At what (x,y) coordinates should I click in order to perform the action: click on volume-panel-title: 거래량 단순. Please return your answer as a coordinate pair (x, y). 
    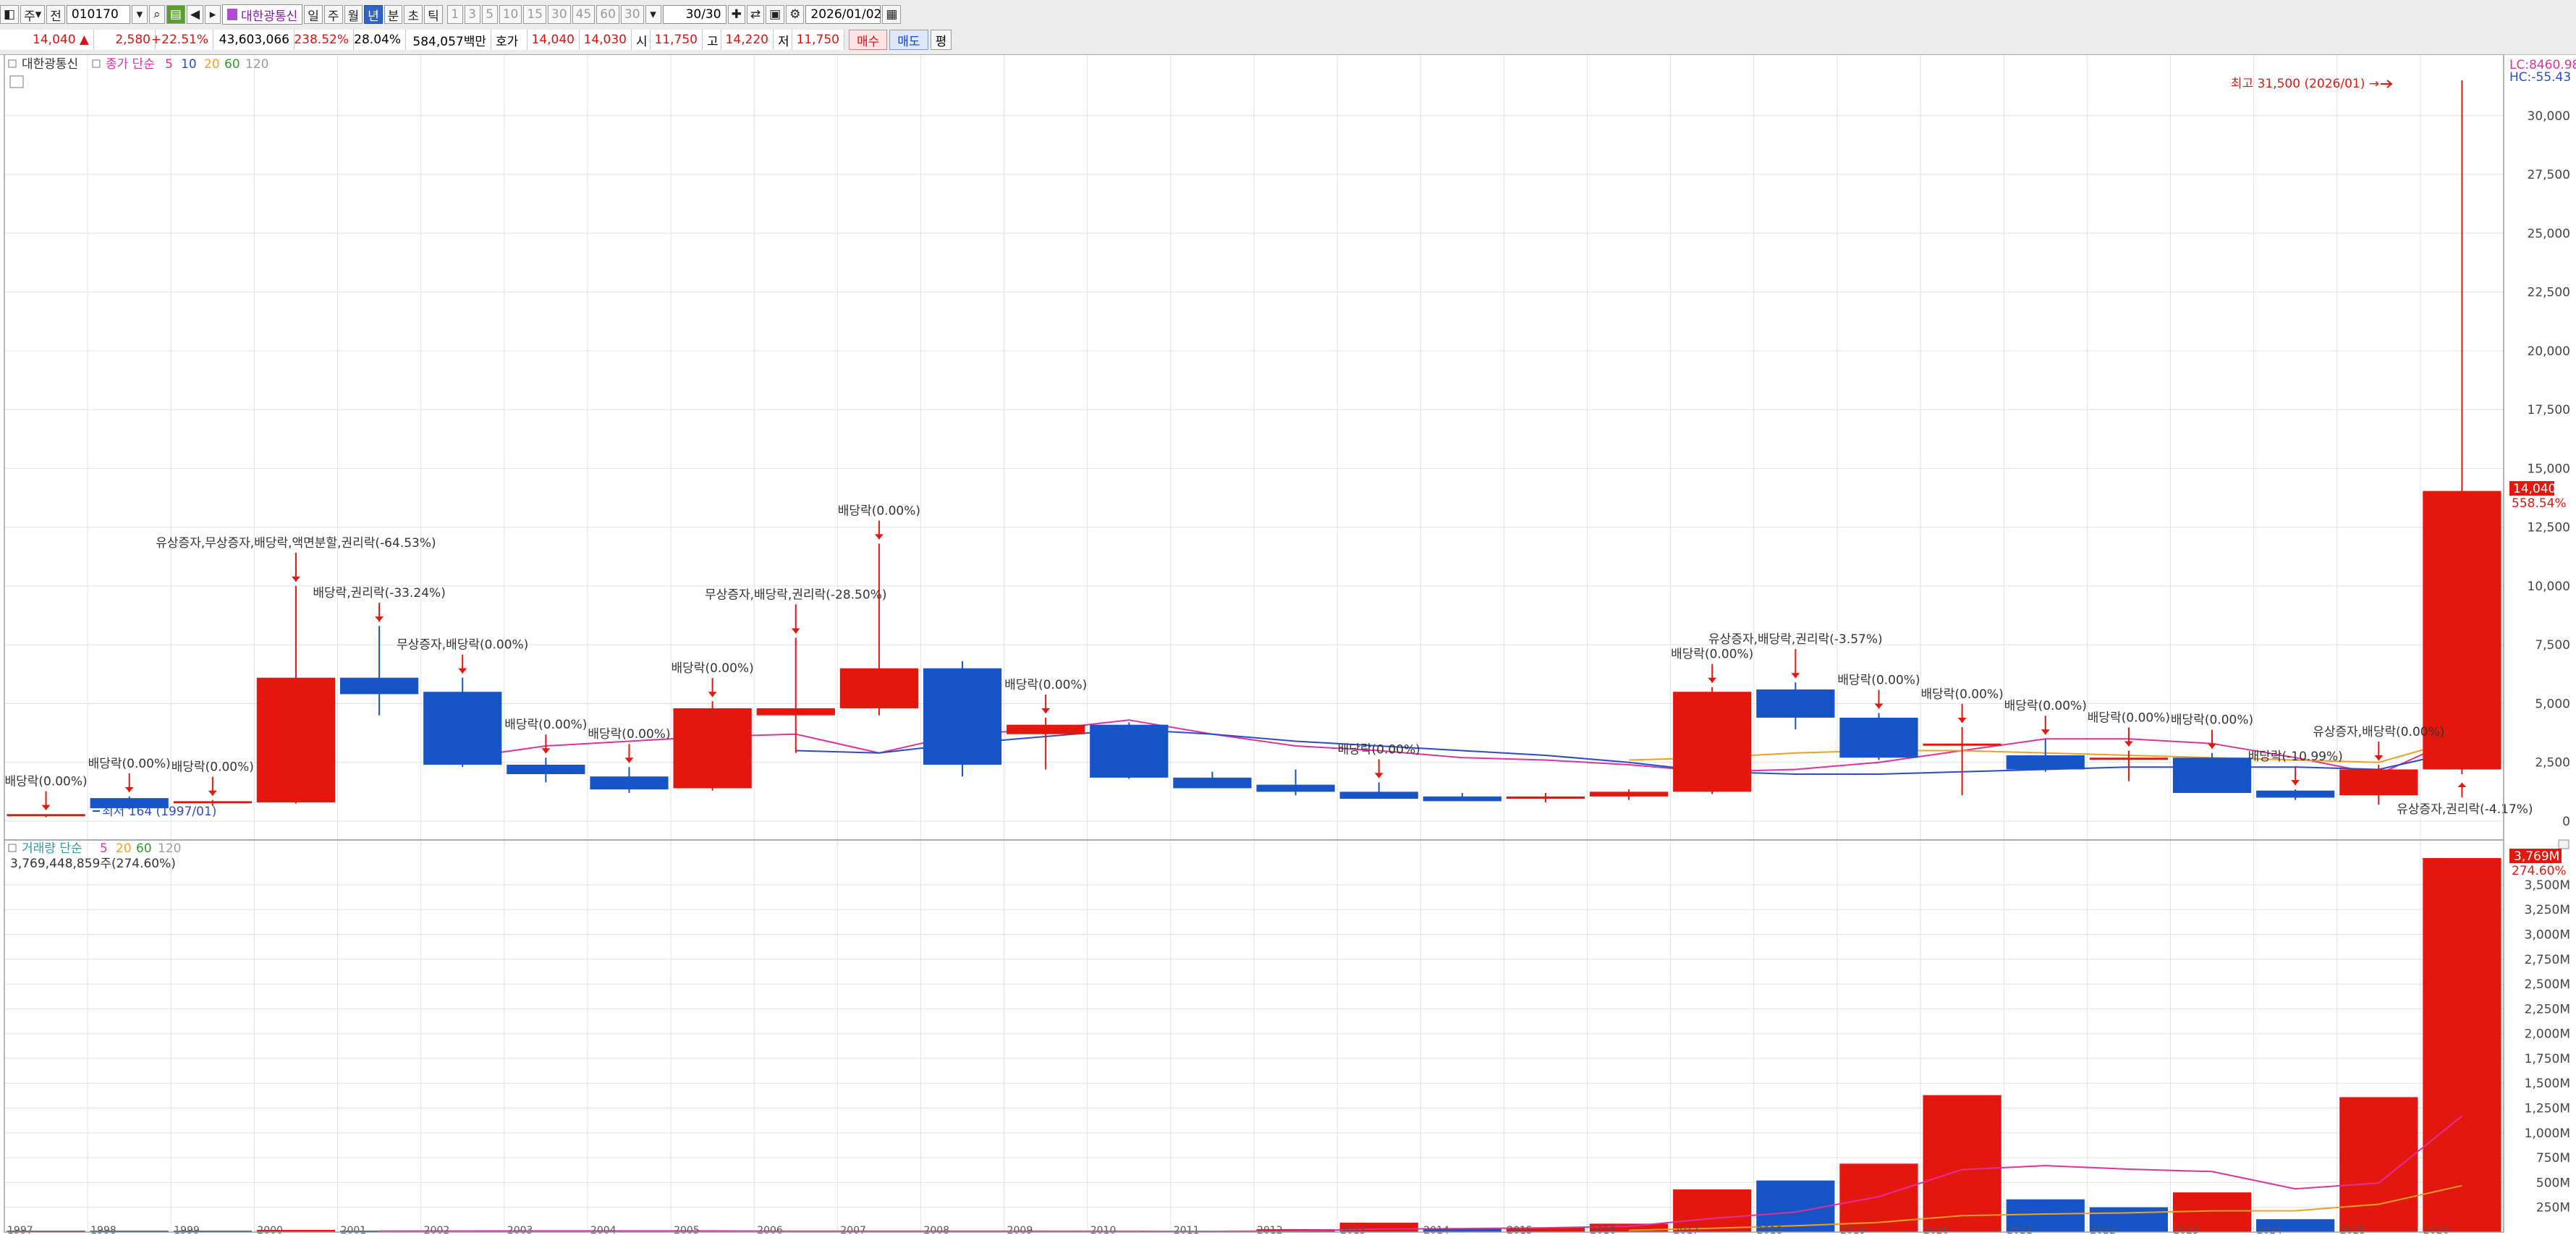
    Looking at the image, I should click on (52, 848).